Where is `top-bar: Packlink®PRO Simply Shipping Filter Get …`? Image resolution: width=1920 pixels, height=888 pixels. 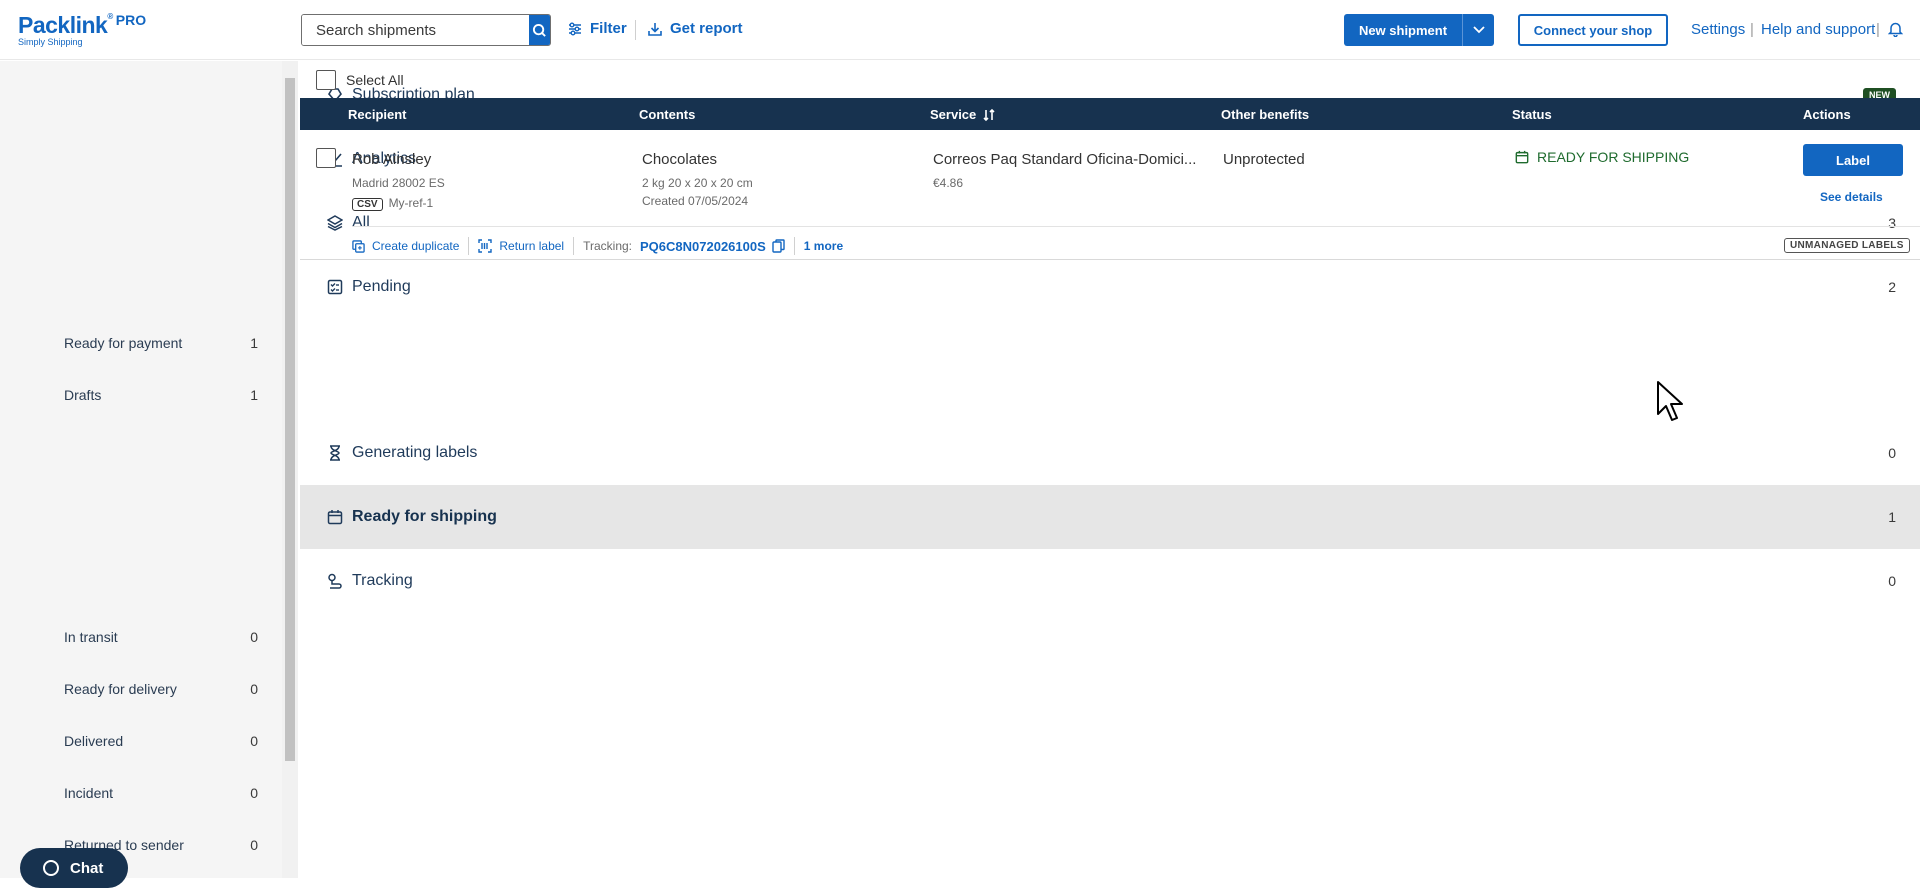 top-bar: Packlink®PRO Simply Shipping Filter Get … is located at coordinates (960, 30).